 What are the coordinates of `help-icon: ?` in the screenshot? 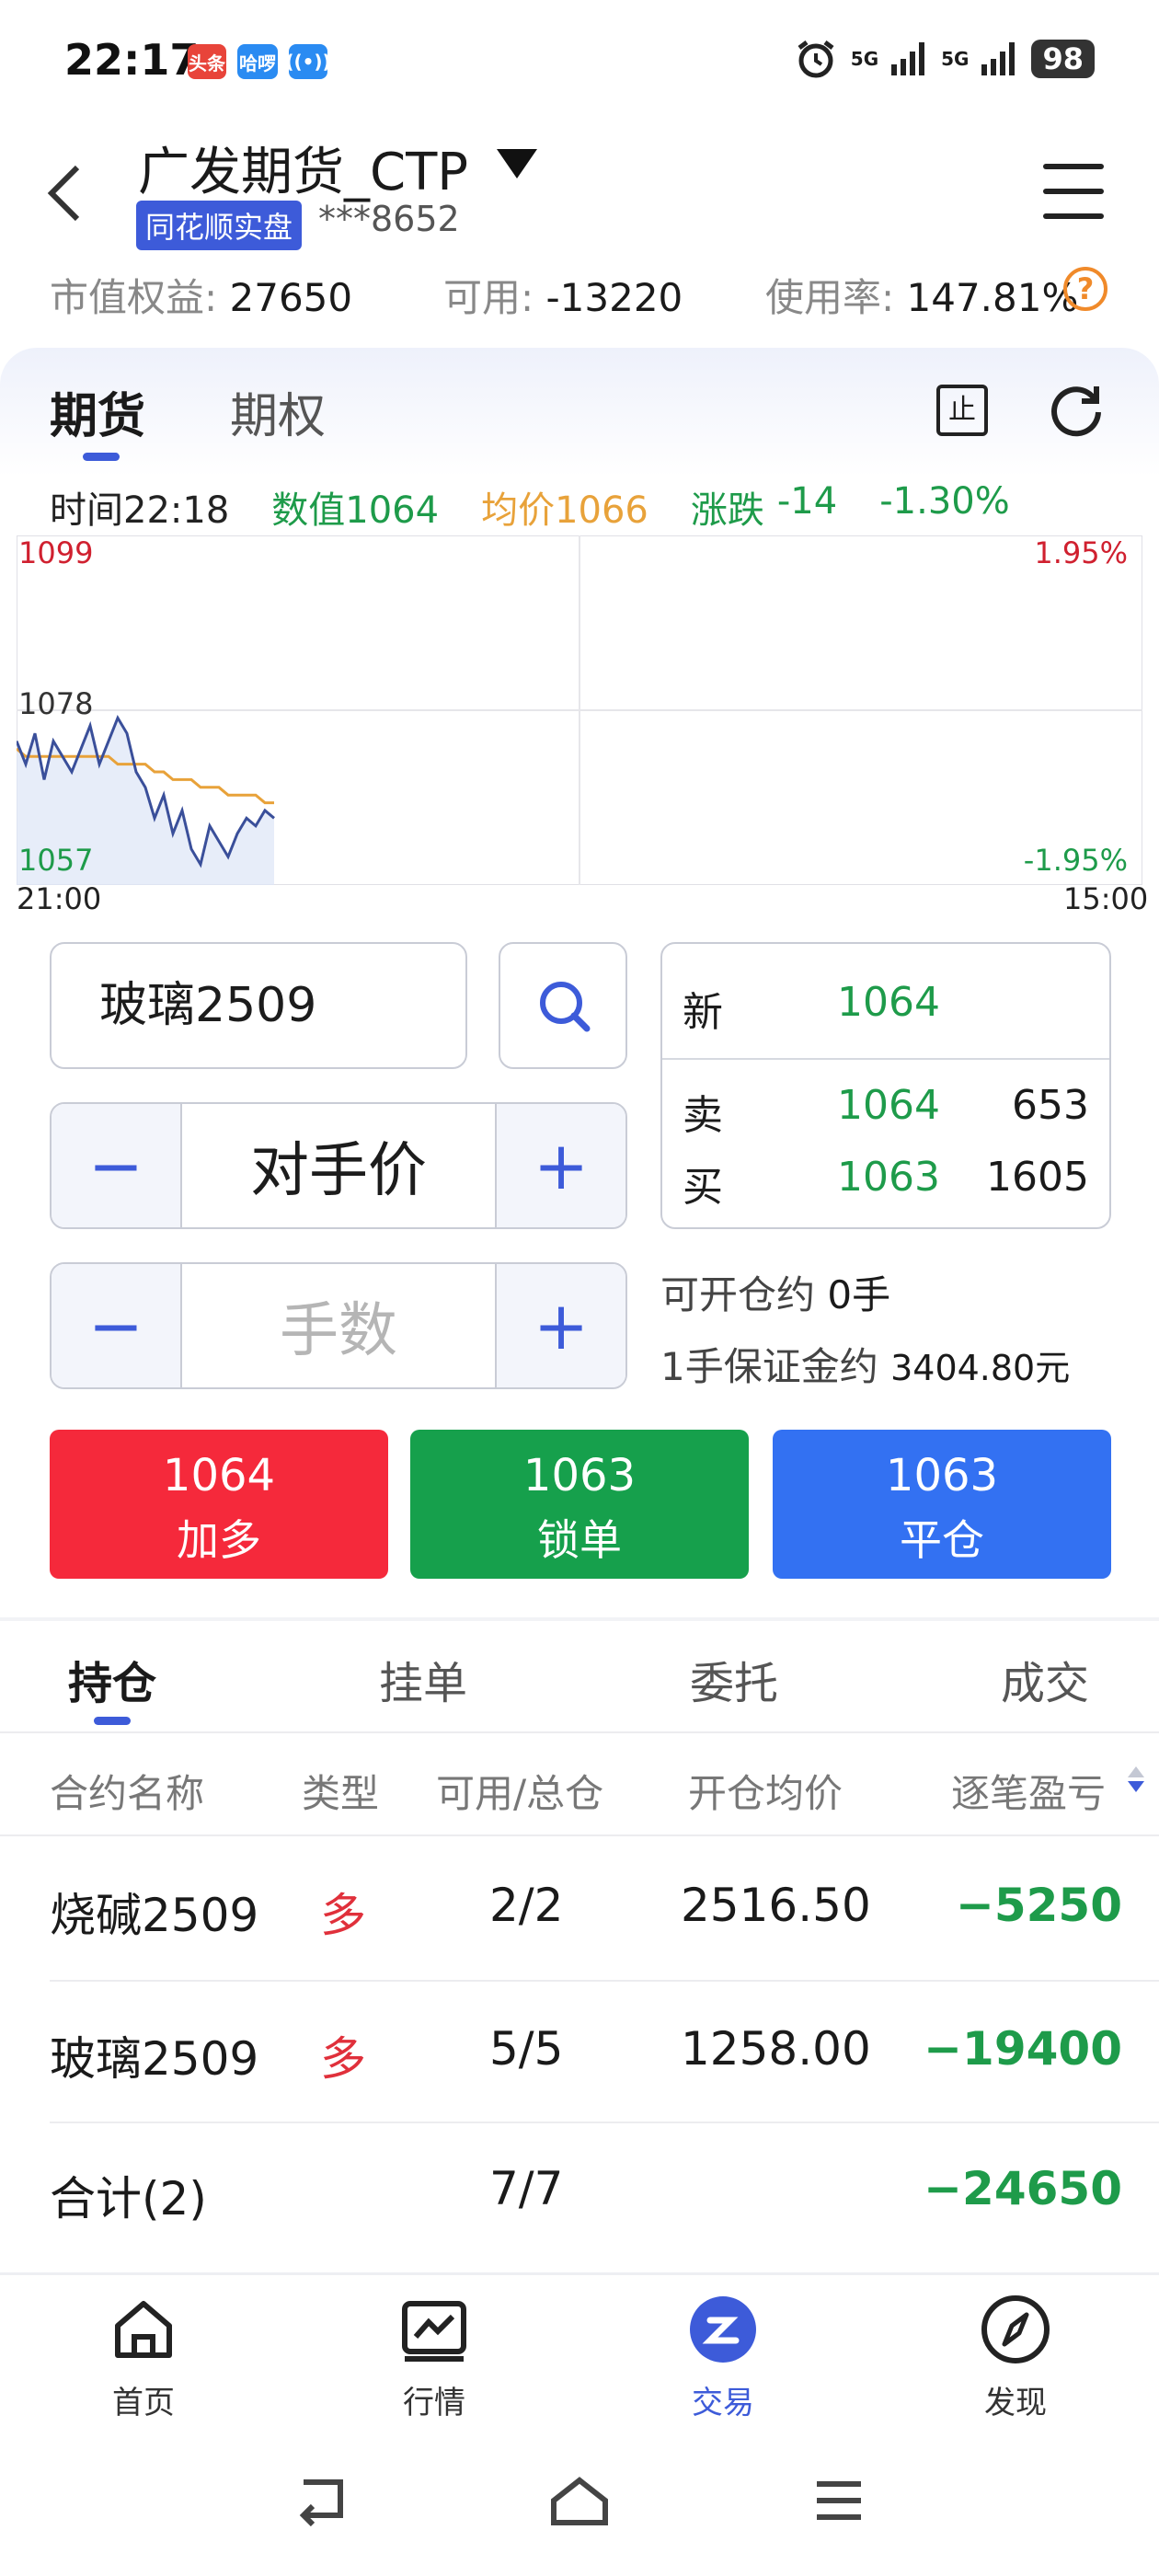 It's located at (1085, 289).